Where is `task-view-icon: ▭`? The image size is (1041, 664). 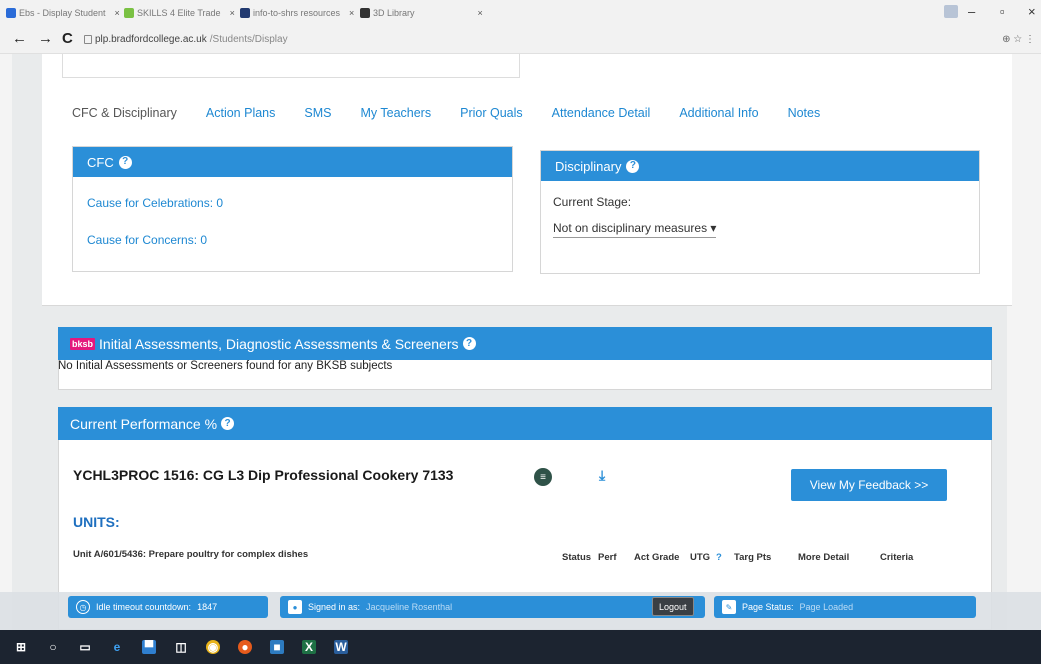 task-view-icon: ▭ is located at coordinates (85, 647).